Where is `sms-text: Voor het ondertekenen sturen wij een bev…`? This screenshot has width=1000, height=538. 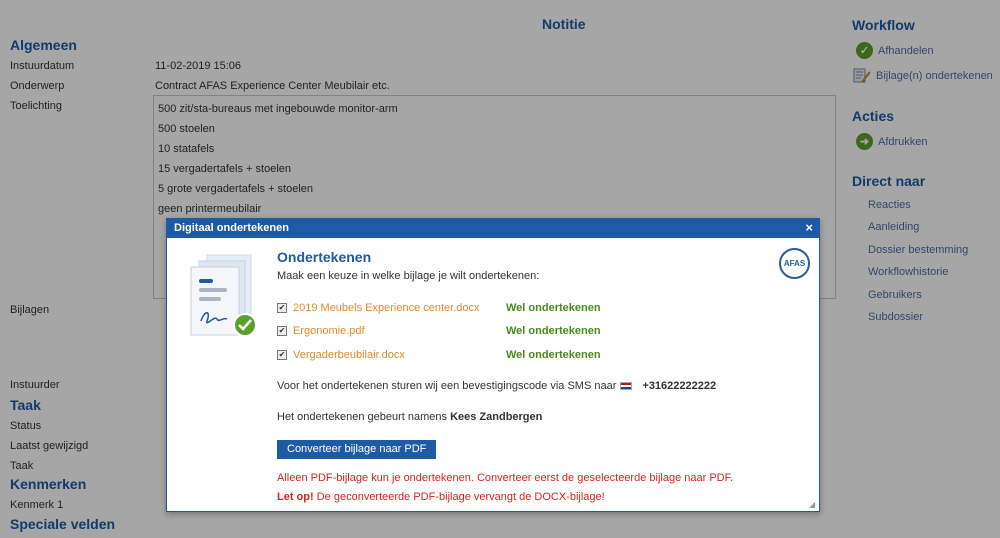
sms-text: Voor het ondertekenen sturen wij een bev… is located at coordinates (447, 386).